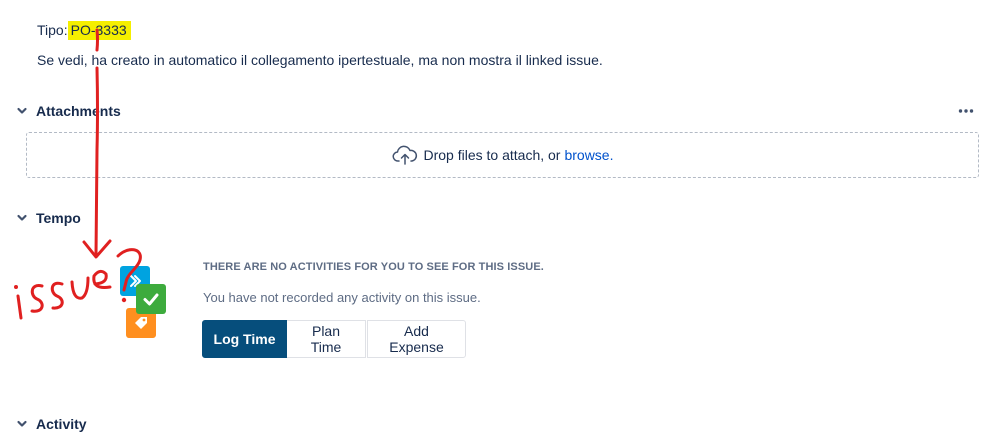  Describe the element at coordinates (492, 155) in the screenshot. I see `dropzone-text: Drop files to attach, or` at that location.